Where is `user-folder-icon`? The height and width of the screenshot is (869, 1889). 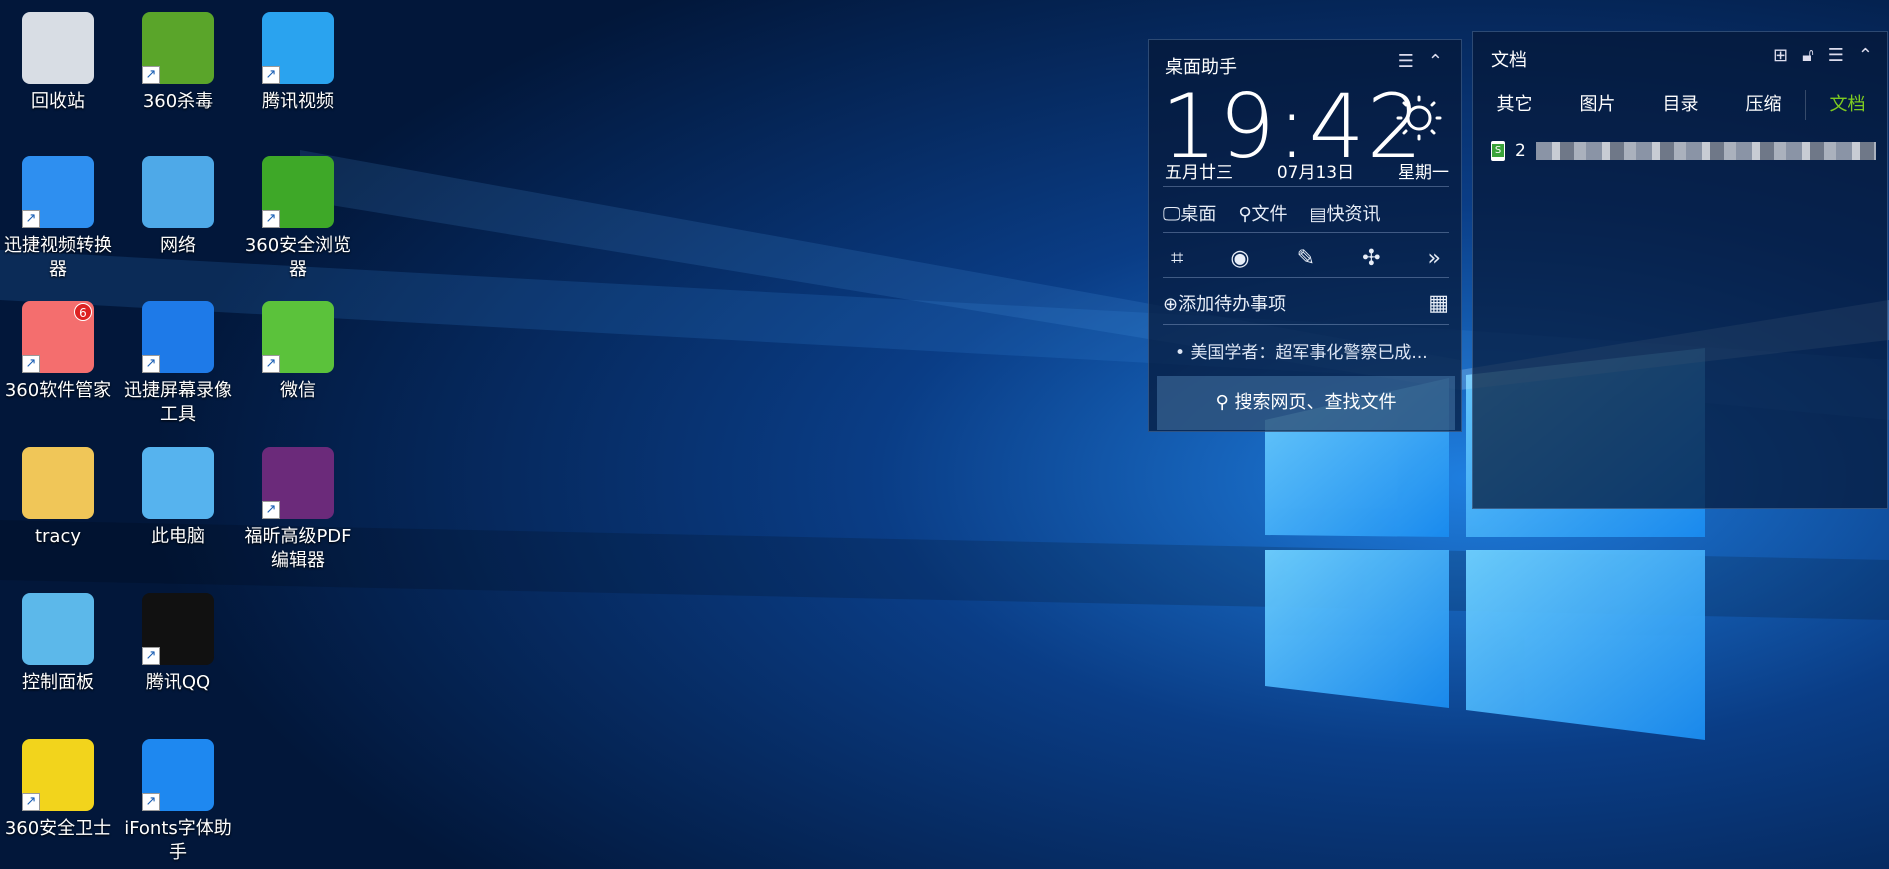
user-folder-icon is located at coordinates (58, 483).